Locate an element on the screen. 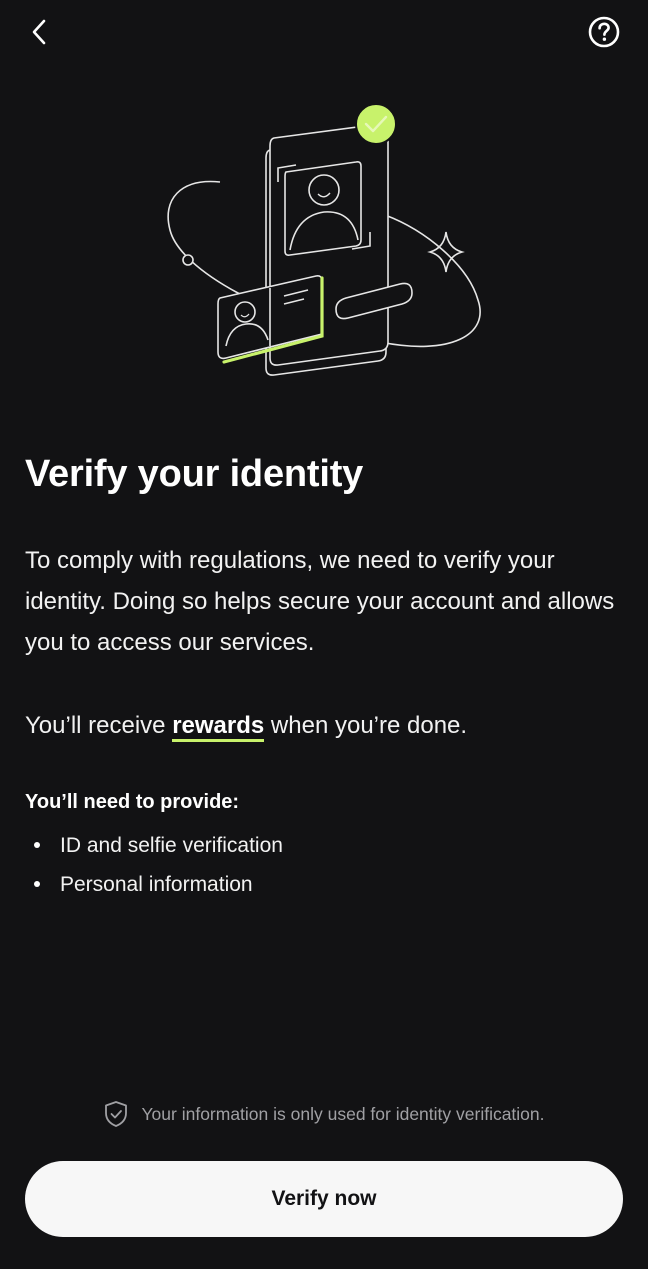 The height and width of the screenshot is (1269, 648). list-item: Personal information is located at coordinates (154, 884).